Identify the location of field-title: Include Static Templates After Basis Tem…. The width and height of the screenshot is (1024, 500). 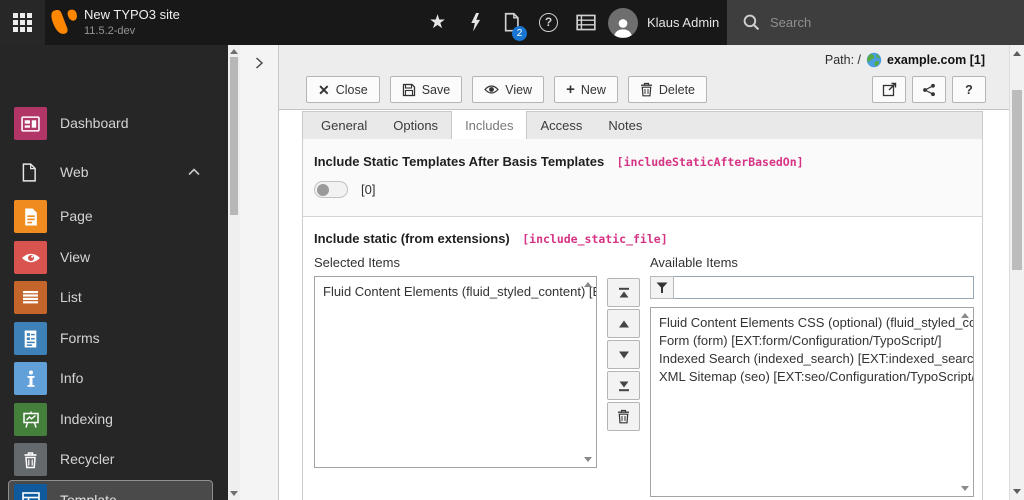
(459, 161).